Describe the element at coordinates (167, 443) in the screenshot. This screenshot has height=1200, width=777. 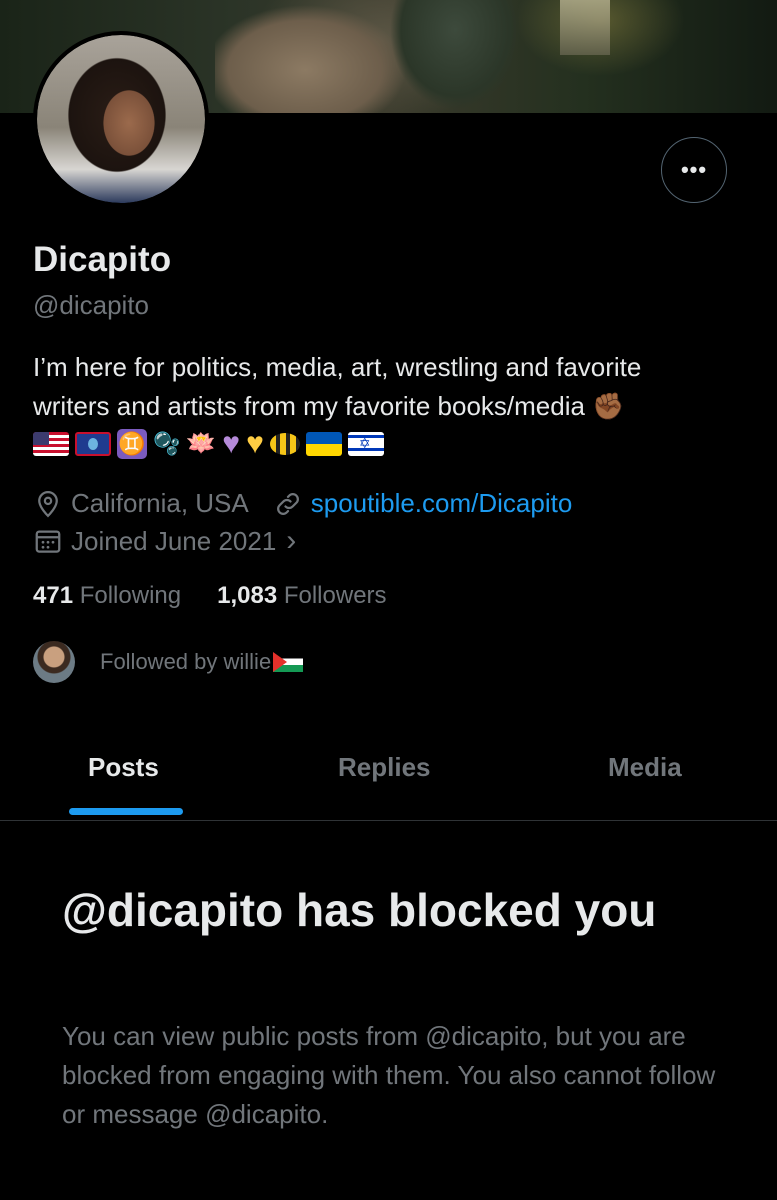
I see `bubbles-icon: 🫧` at that location.